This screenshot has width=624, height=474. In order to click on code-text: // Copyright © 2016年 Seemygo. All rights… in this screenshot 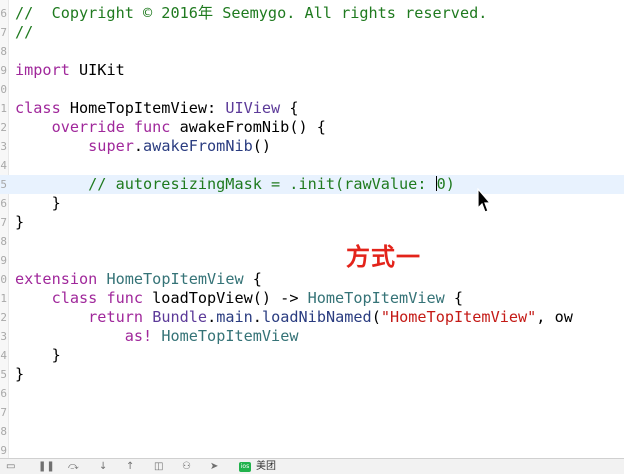, I will do `click(251, 13)`.